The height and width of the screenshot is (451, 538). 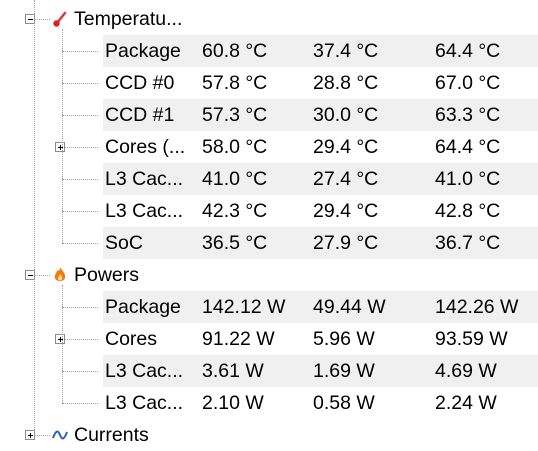 What do you see at coordinates (235, 51) in the screenshot?
I see `current-value: 60.8 °C` at bounding box center [235, 51].